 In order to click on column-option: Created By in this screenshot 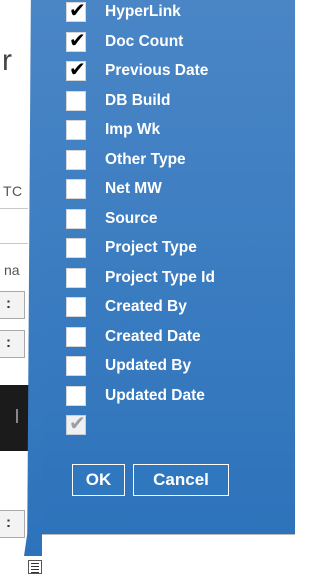, I will do `click(126, 307)`.